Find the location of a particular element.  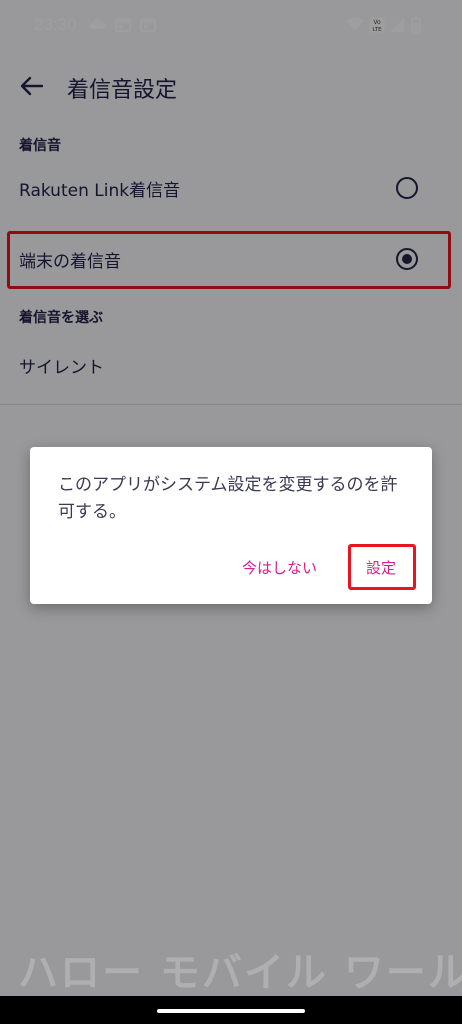

home-gesture-handle is located at coordinates (231, 1011).